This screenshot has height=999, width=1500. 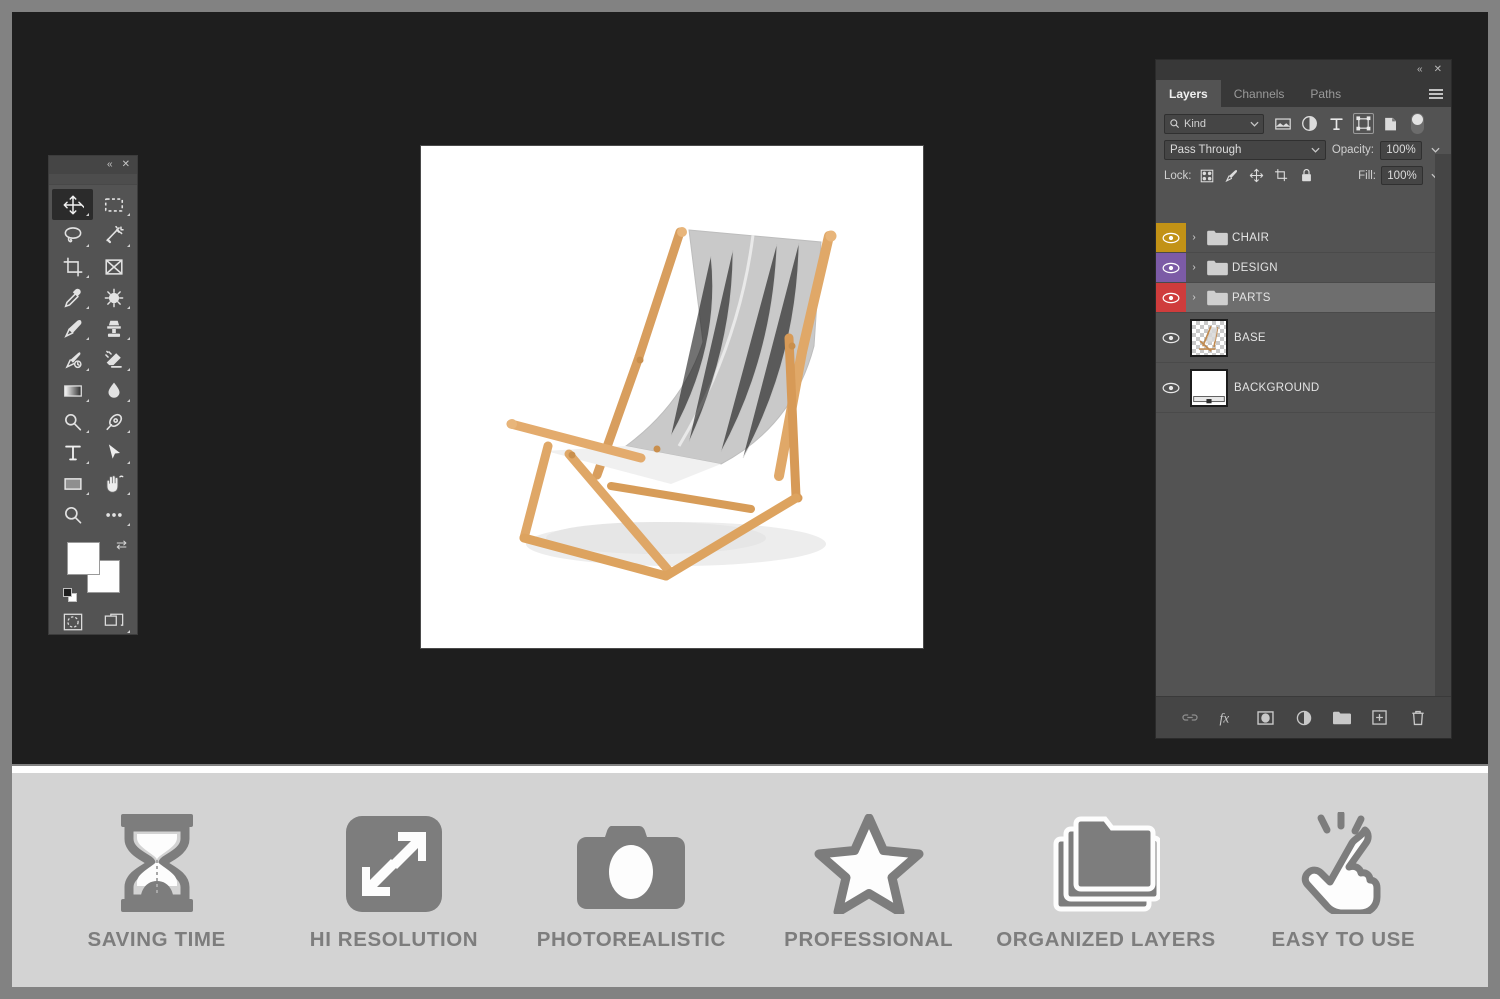 What do you see at coordinates (1266, 718) in the screenshot?
I see `add-layer-mask-button` at bounding box center [1266, 718].